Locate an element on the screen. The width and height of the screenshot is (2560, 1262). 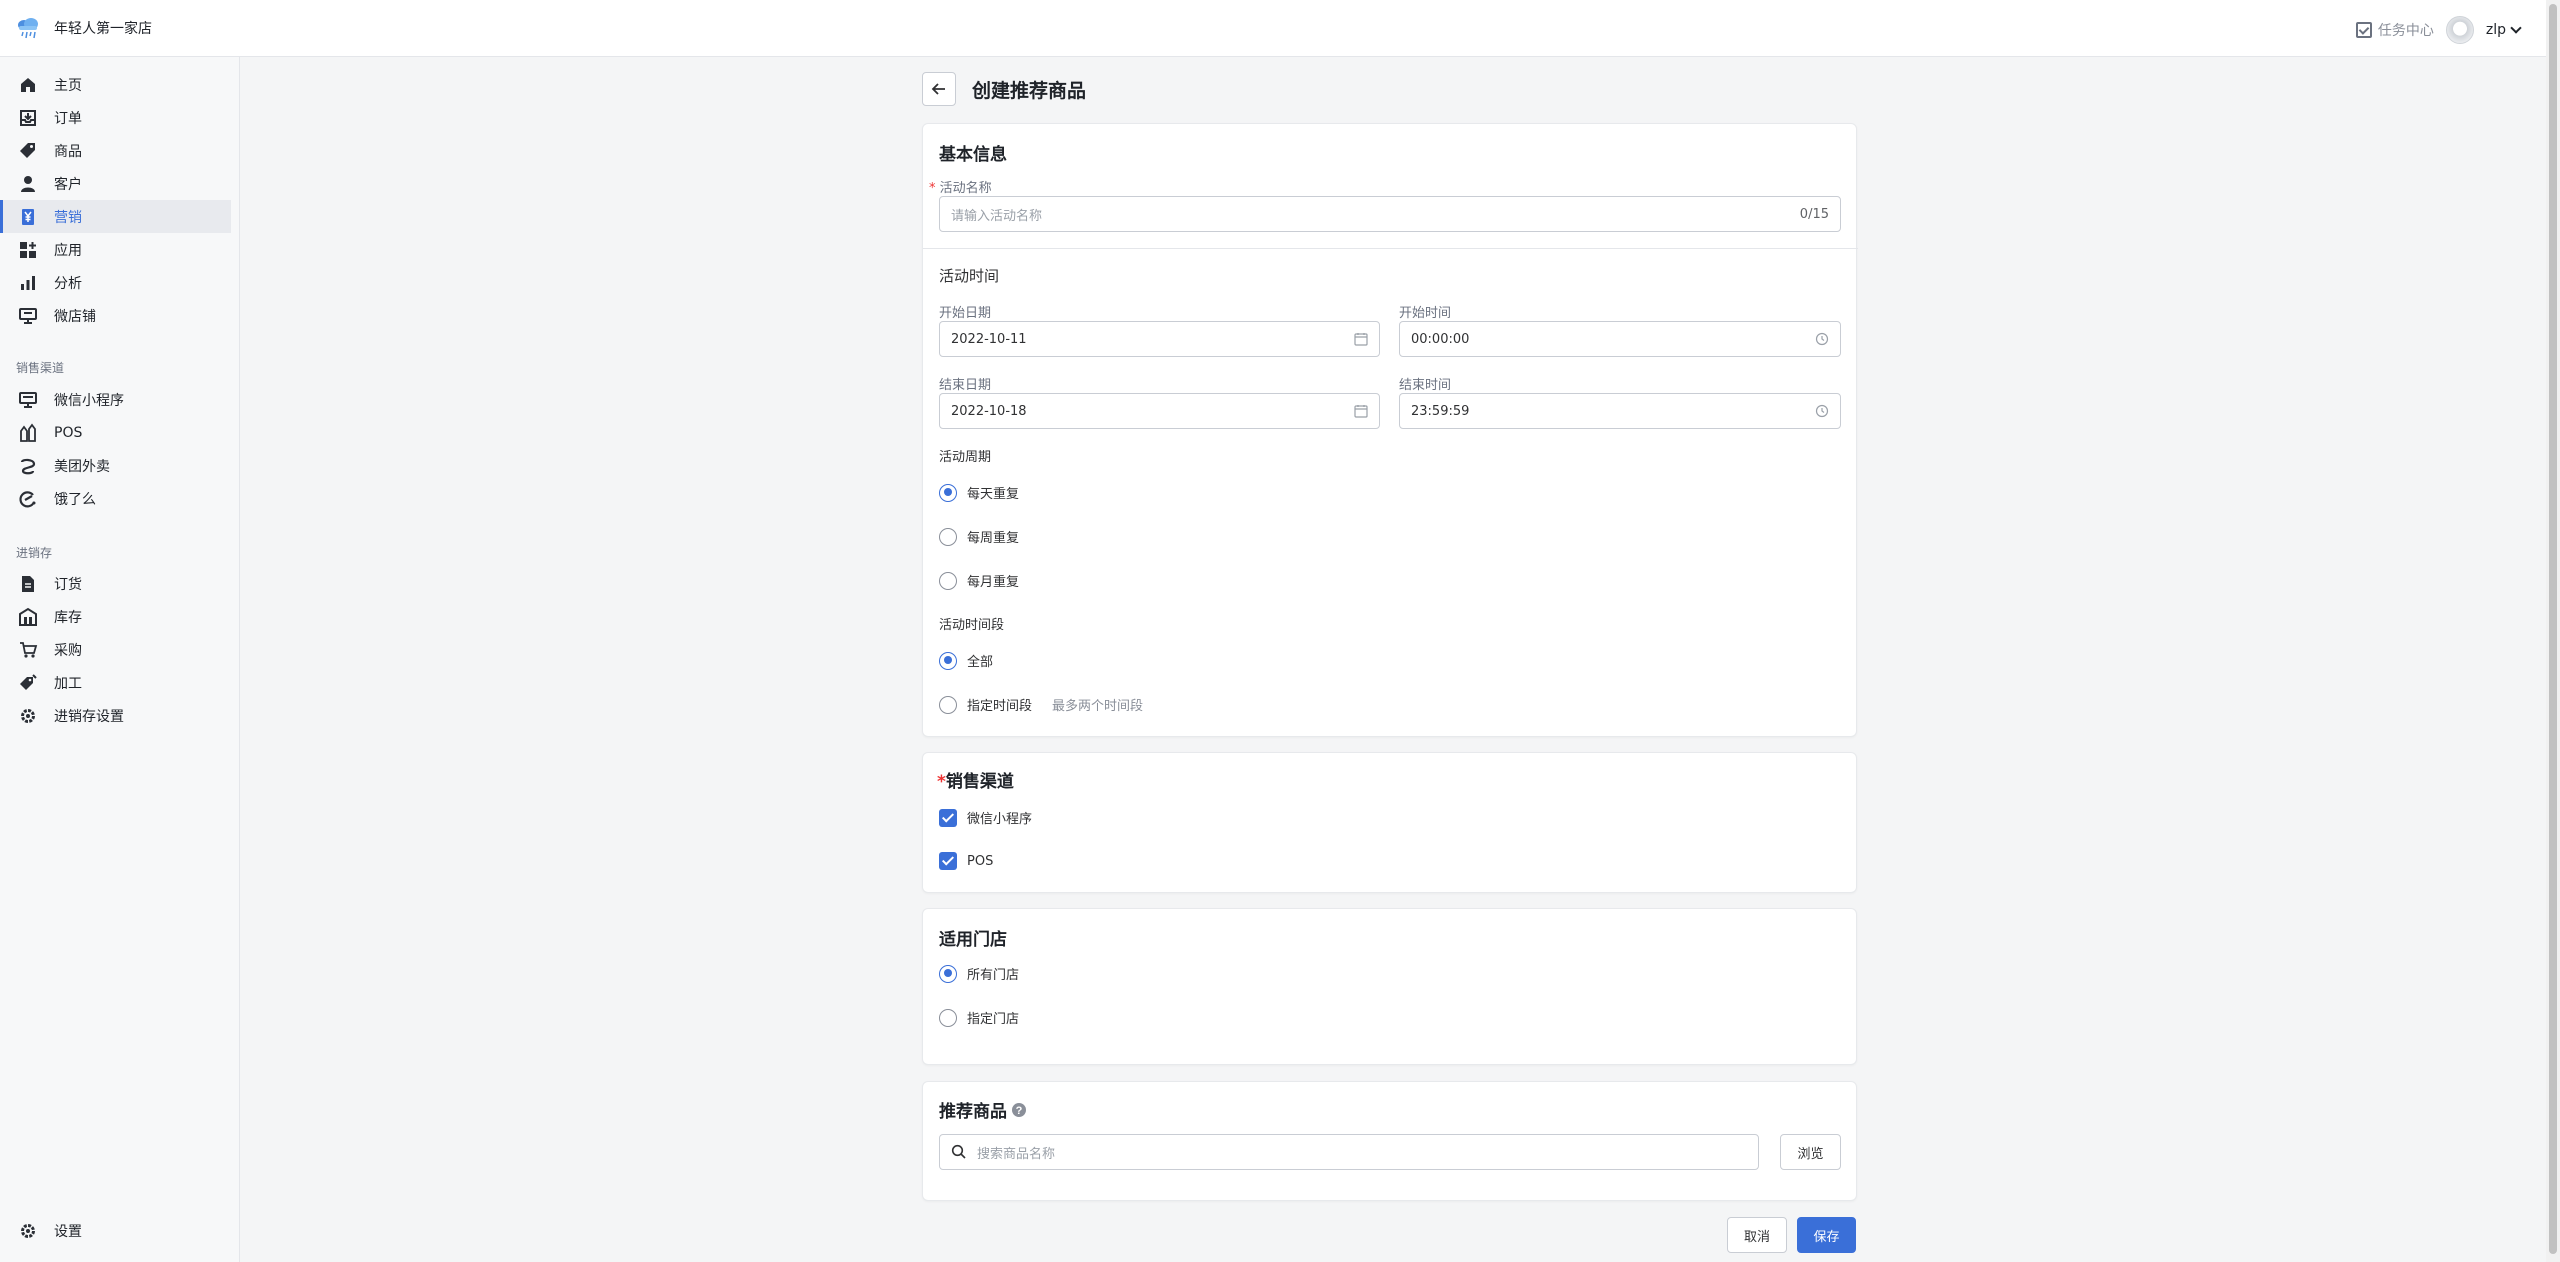
period-all-radio: 全部 is located at coordinates (966, 660).